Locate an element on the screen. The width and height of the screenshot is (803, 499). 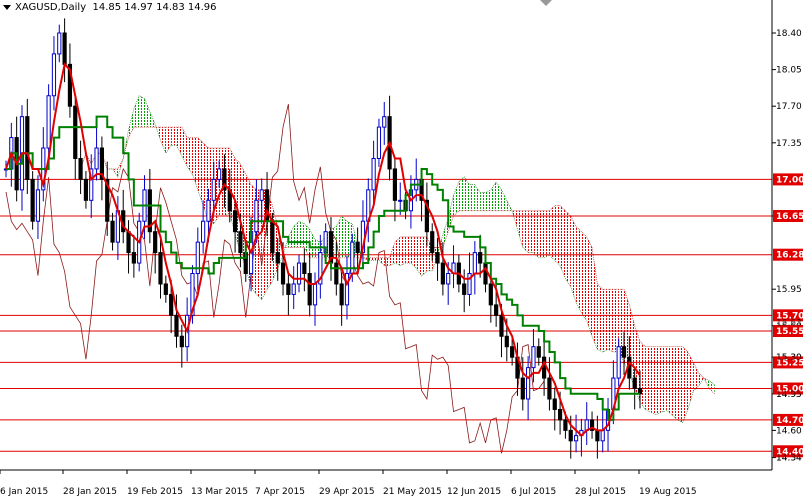
level-label: 16.28 is located at coordinates (789, 256).